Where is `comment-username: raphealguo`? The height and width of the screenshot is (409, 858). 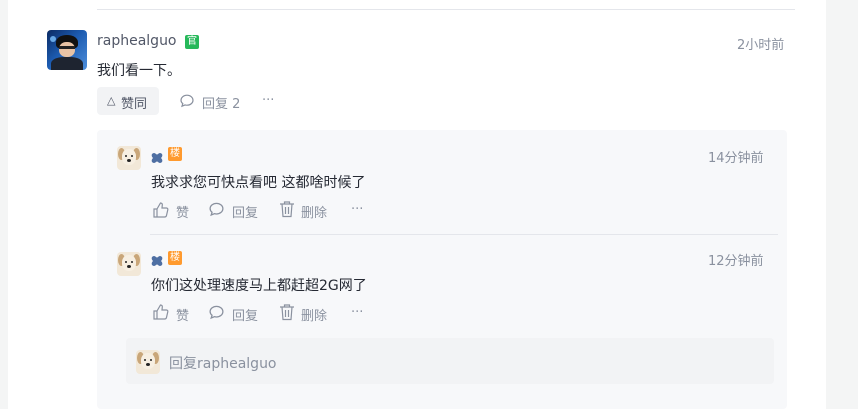 comment-username: raphealguo is located at coordinates (137, 41).